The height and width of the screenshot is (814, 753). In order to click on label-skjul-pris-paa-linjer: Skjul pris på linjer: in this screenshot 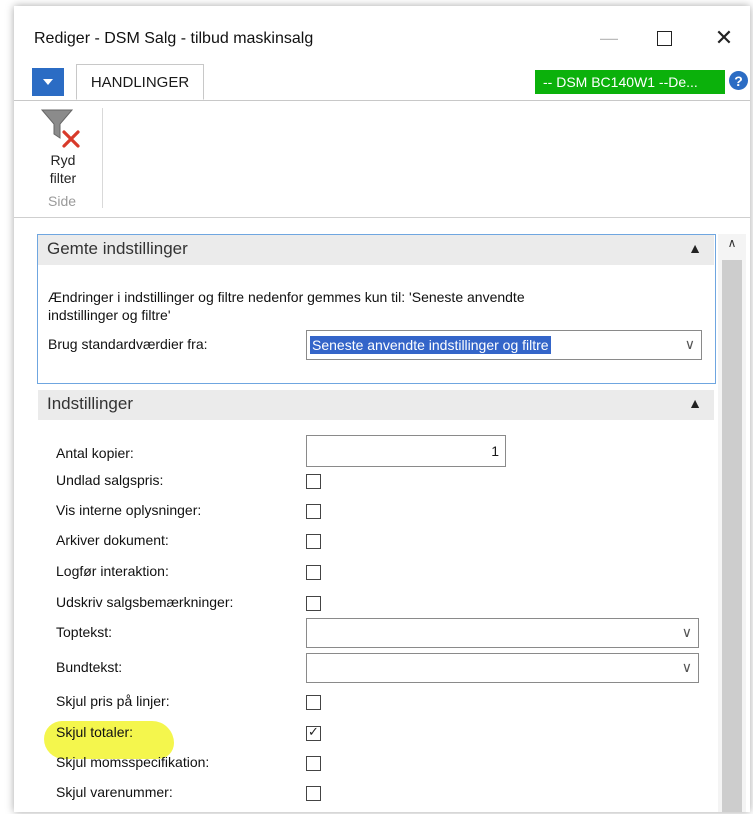, I will do `click(113, 701)`.